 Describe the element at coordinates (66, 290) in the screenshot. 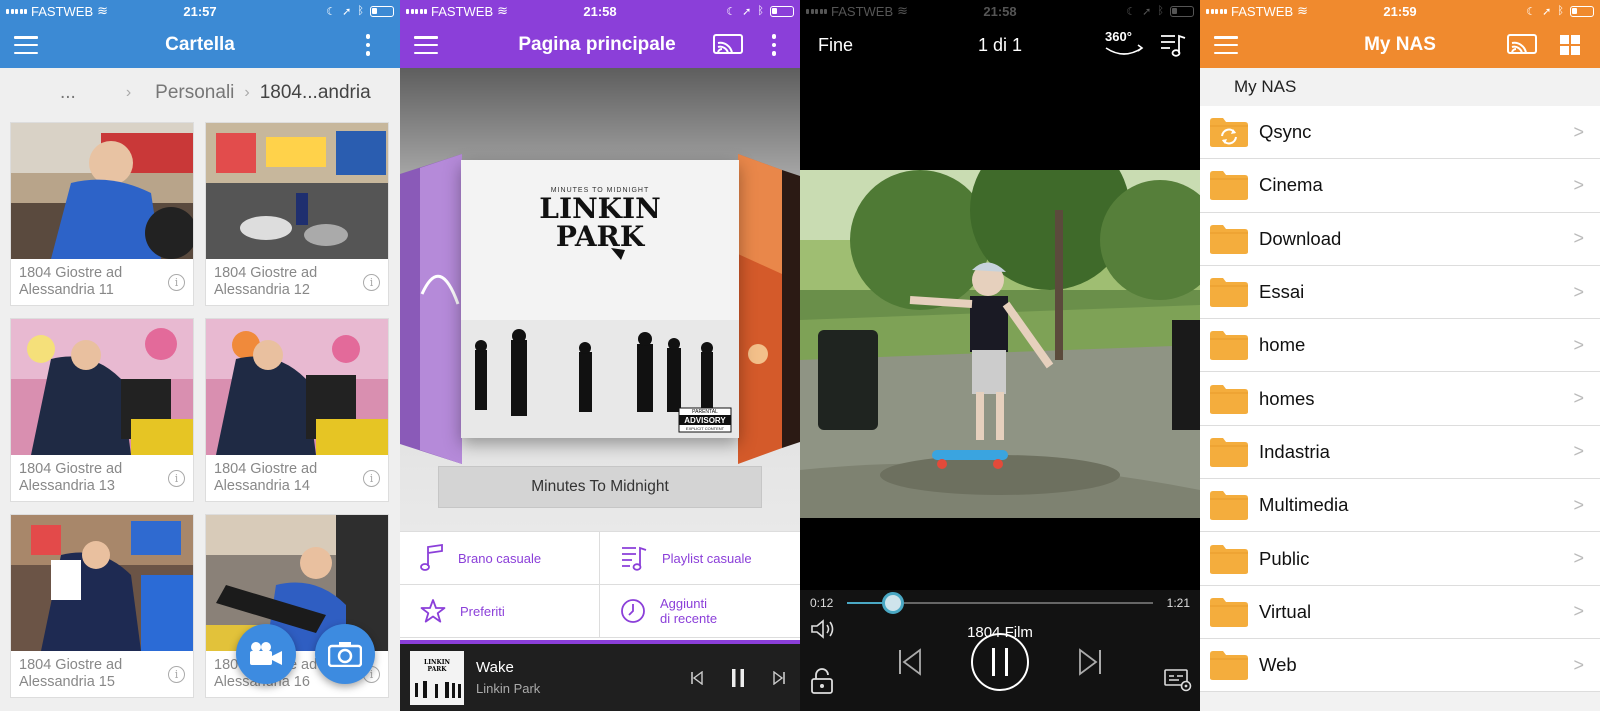

I see `photo-title-line2: Alessandria 11` at that location.